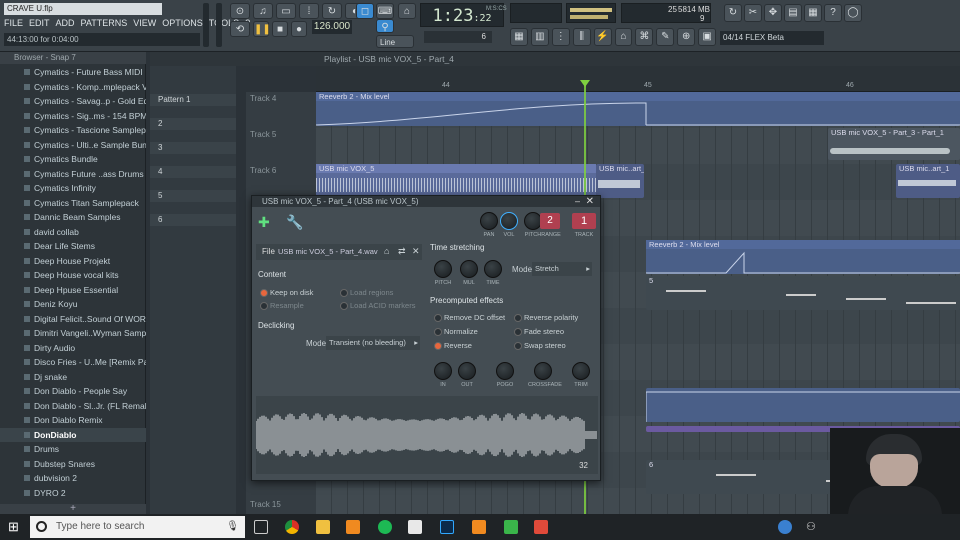 Image resolution: width=960 pixels, height=540 pixels. What do you see at coordinates (813, 527) in the screenshot?
I see `people-tray-icon: ⚇` at bounding box center [813, 527].